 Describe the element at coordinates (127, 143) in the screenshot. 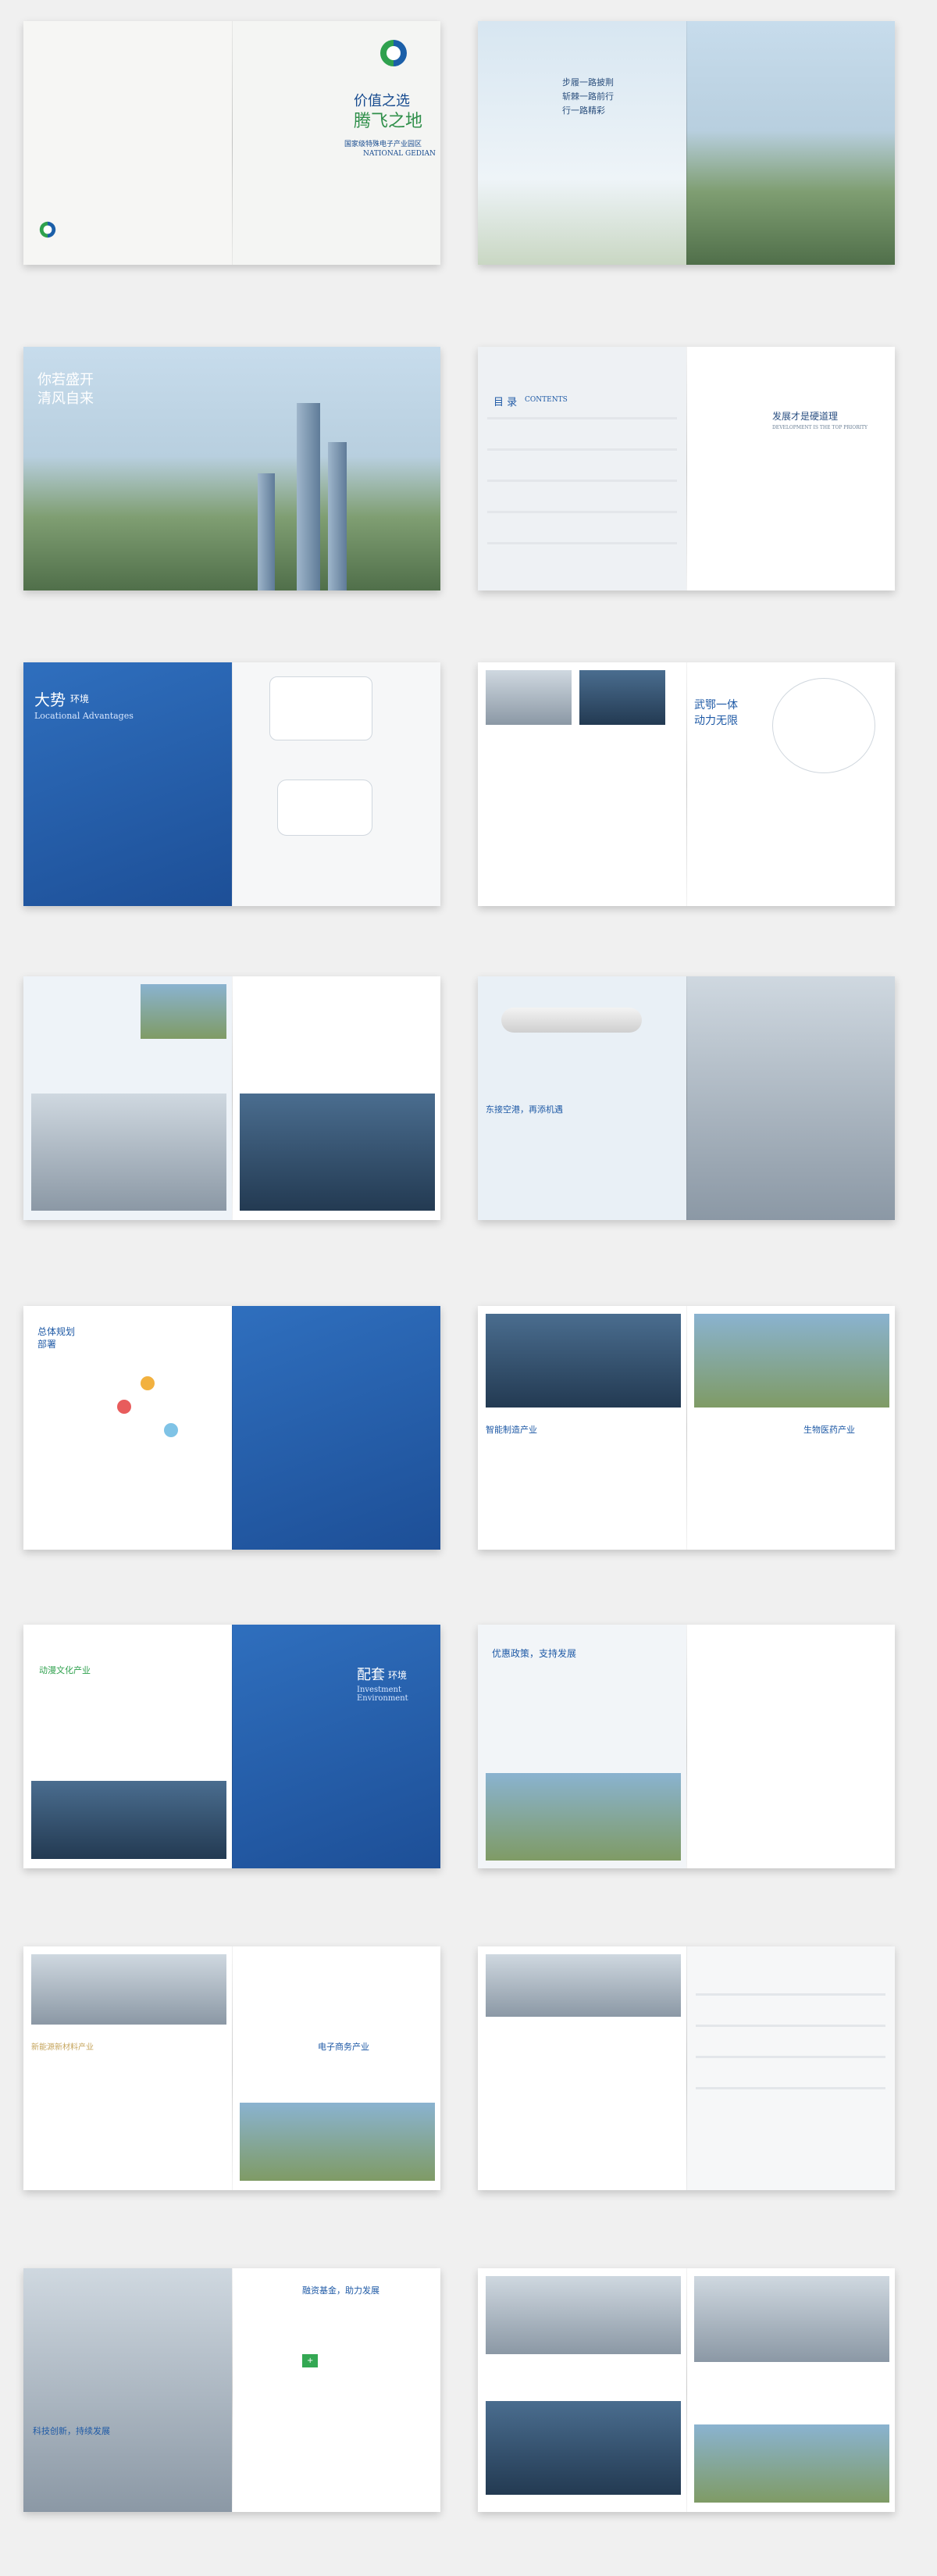

I see `back-cover` at that location.